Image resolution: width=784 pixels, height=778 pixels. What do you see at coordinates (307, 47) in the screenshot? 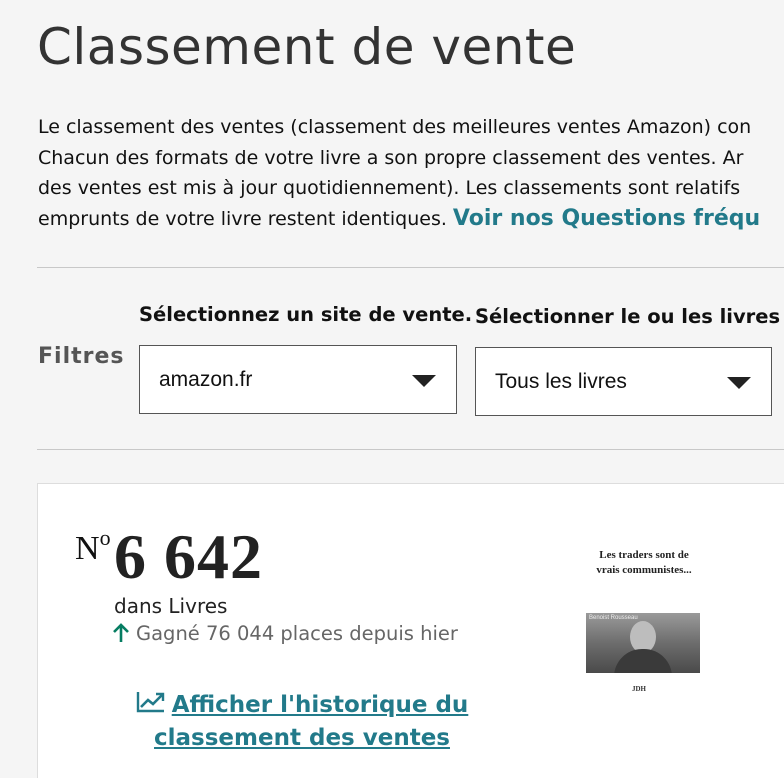
I see `page-title: Classement de vente` at bounding box center [307, 47].